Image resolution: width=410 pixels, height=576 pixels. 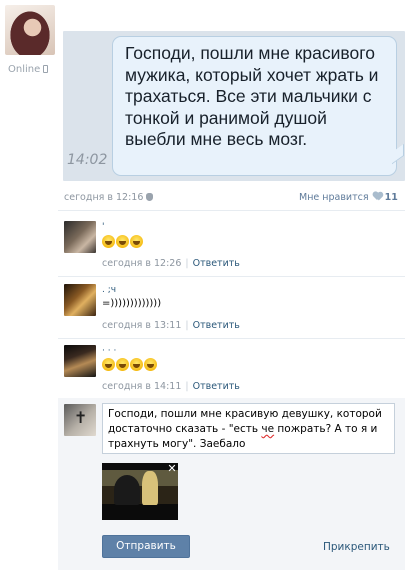 I want to click on image-timestamp: 14:02, so click(x=87, y=160).